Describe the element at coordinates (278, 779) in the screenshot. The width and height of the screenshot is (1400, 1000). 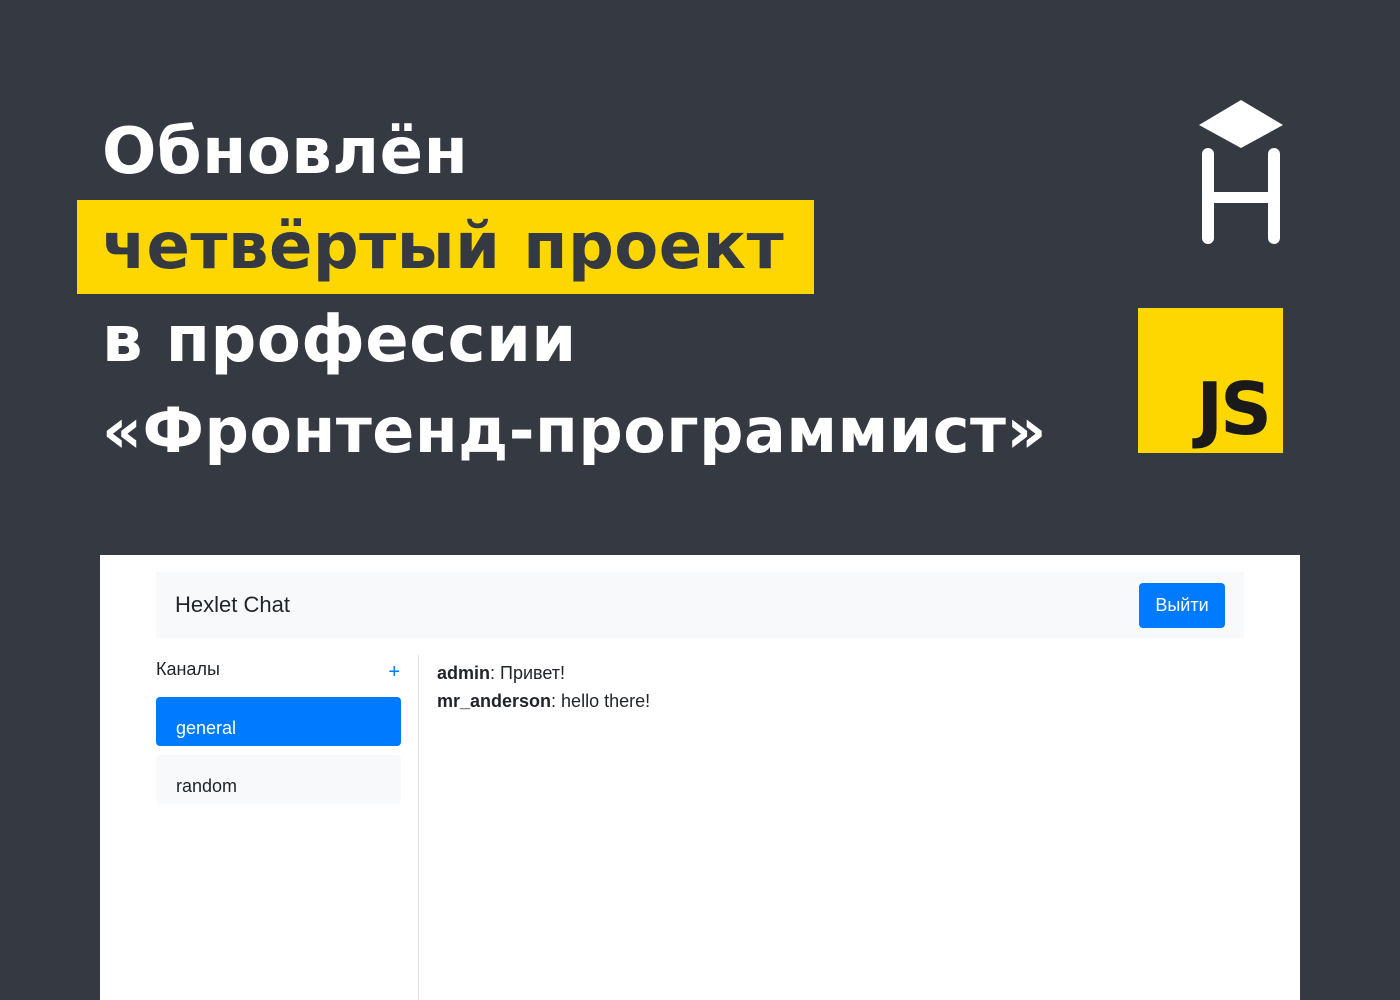
I see `channel-item-random: random` at that location.